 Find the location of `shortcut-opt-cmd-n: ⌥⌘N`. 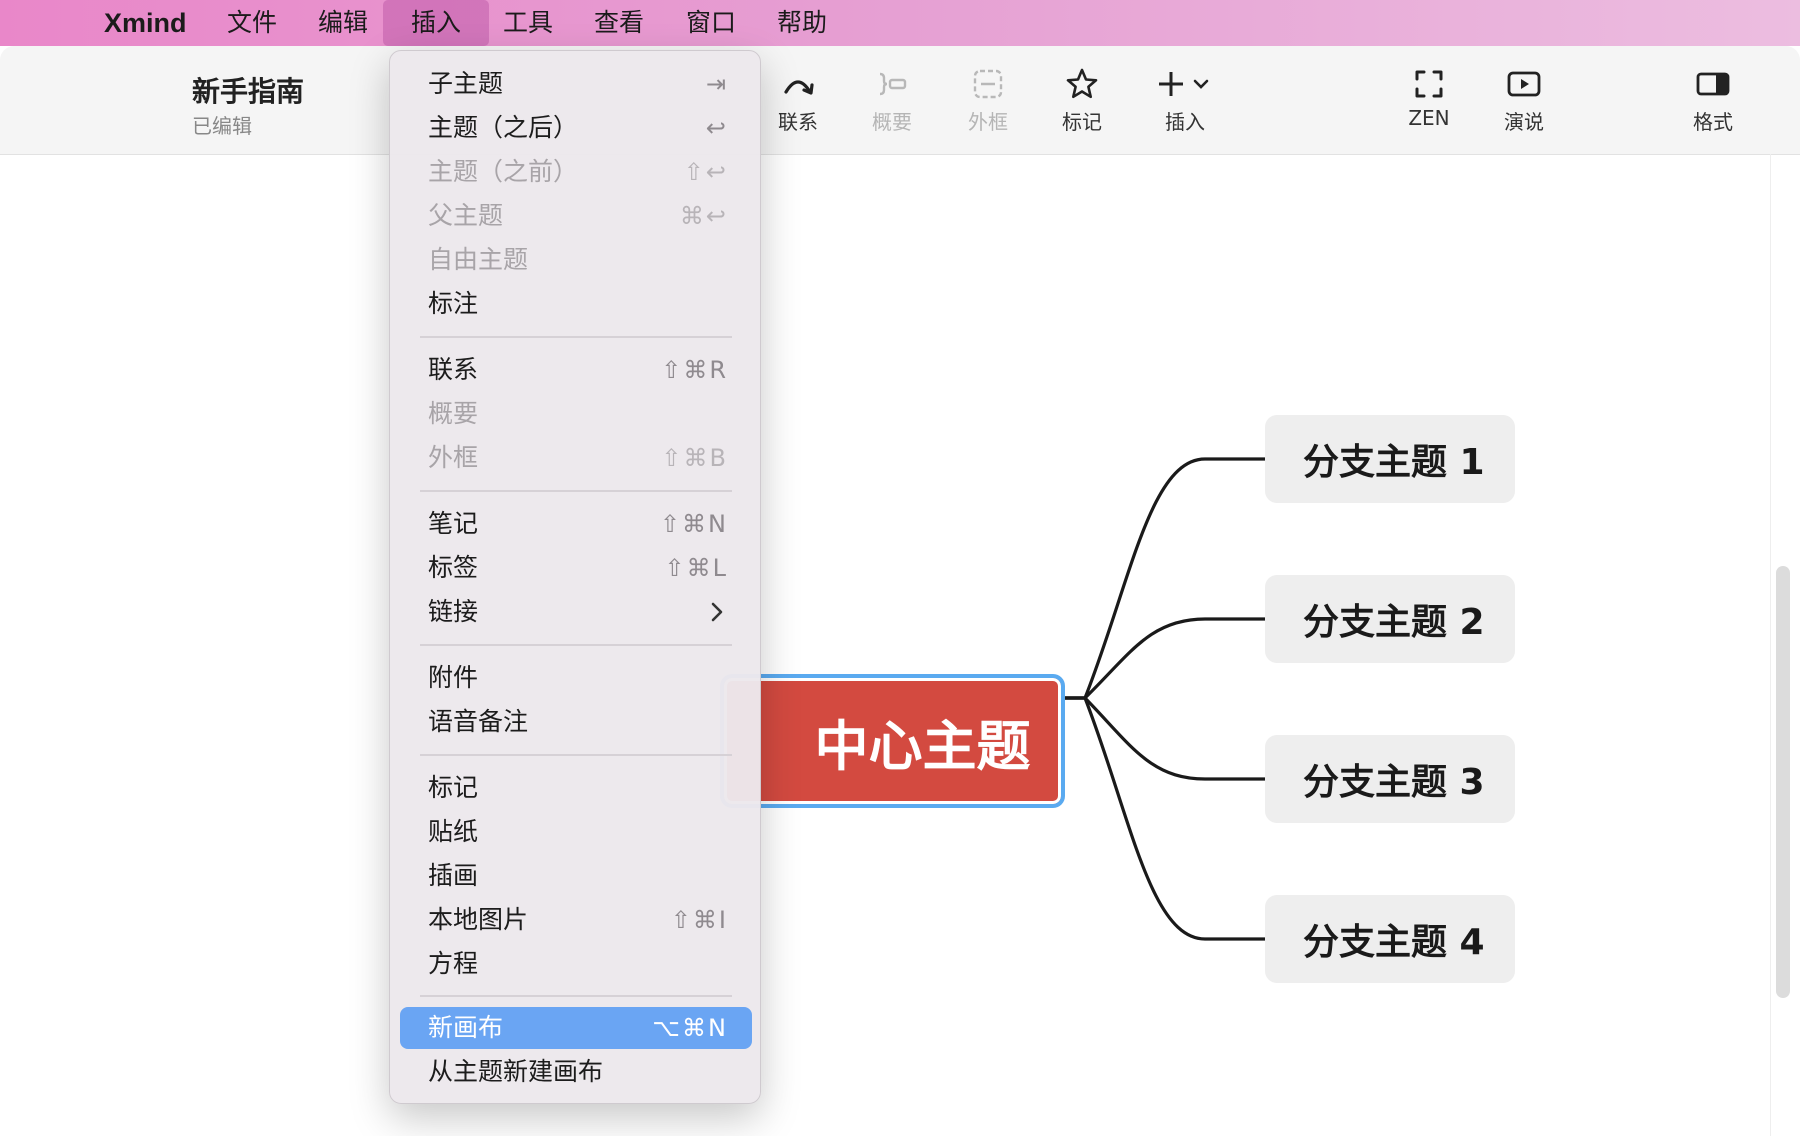

shortcut-opt-cmd-n: ⌥⌘N is located at coordinates (690, 1028).